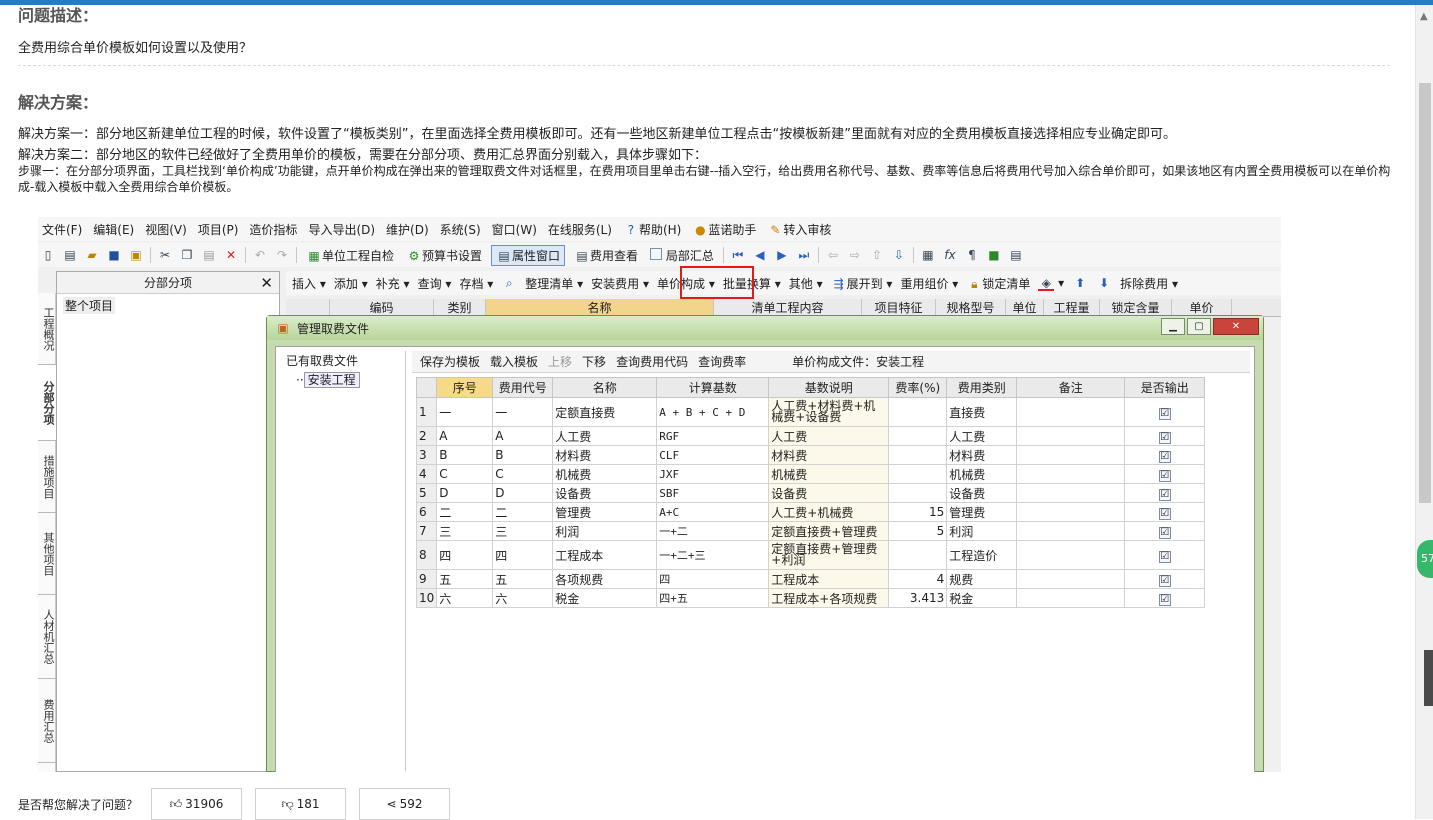  Describe the element at coordinates (620, 283) in the screenshot. I see `install-fee-menu: 安装费用 ▾` at that location.